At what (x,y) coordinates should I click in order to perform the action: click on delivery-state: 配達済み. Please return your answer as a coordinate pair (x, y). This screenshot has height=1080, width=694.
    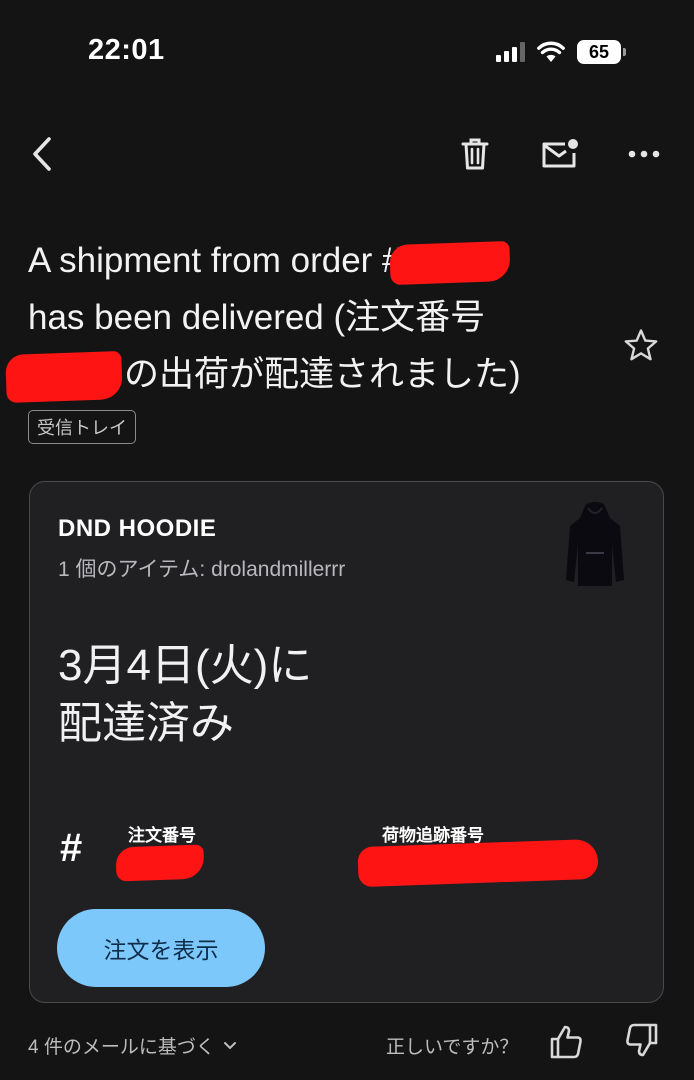
    Looking at the image, I should click on (146, 723).